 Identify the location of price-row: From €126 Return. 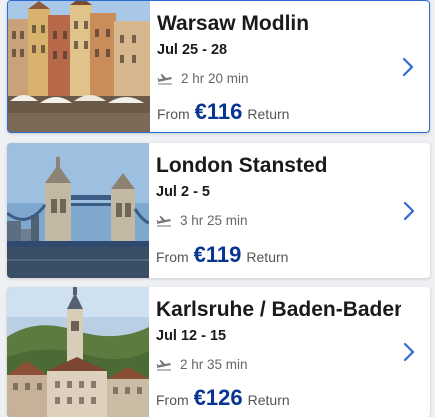
(223, 398).